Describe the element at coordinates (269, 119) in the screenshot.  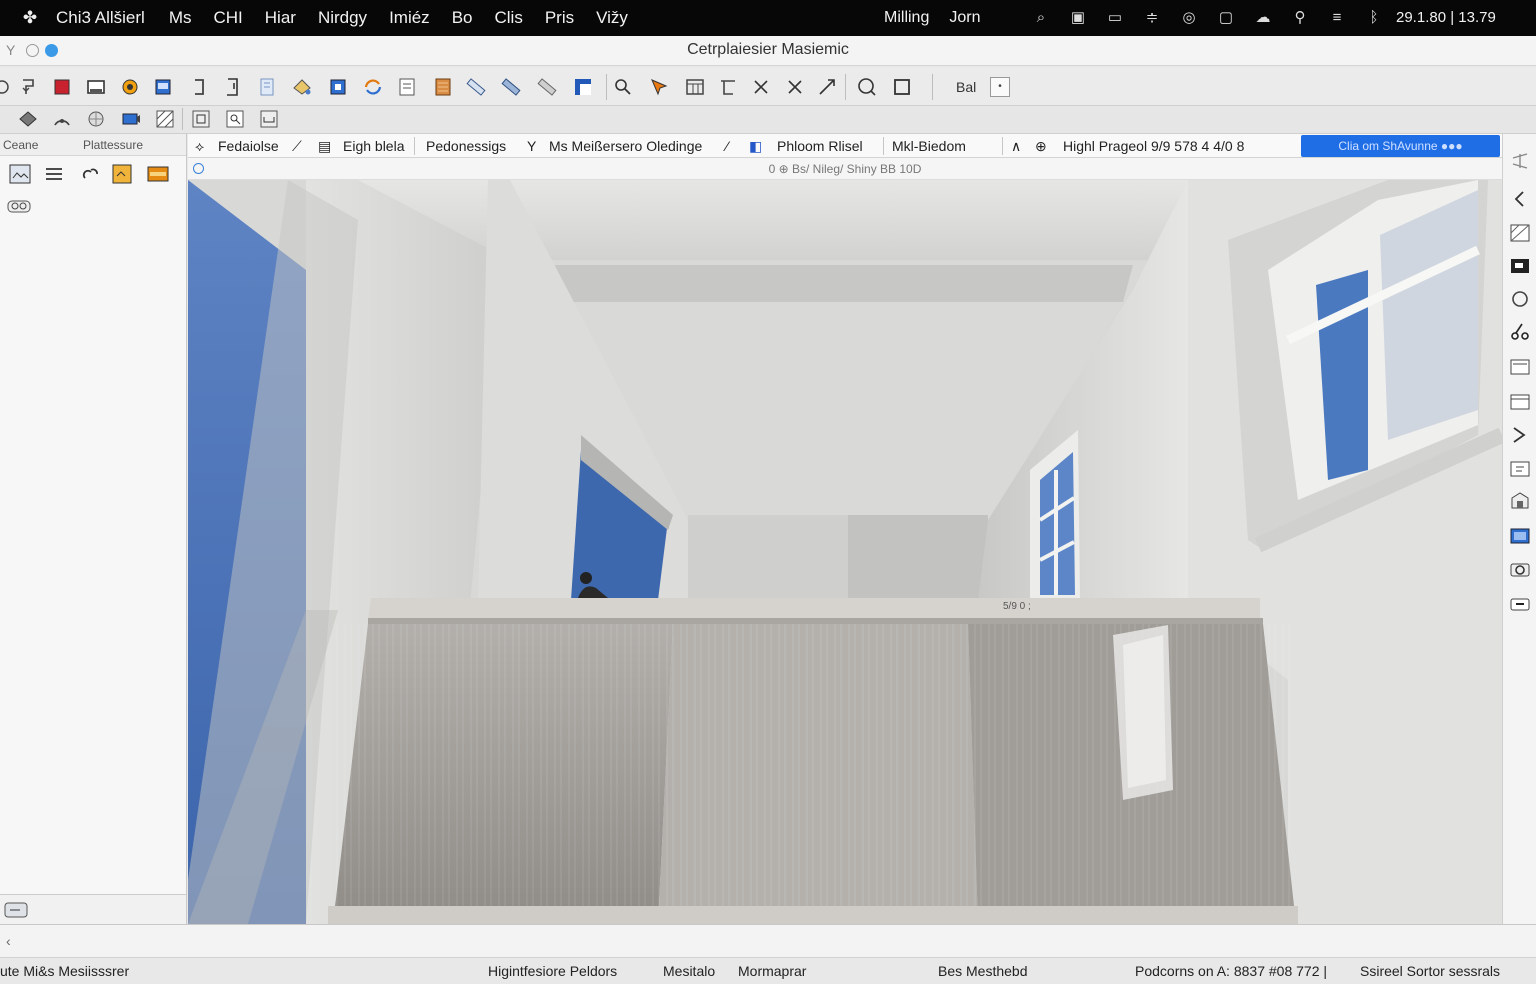
I see `tray-tool-icon` at that location.